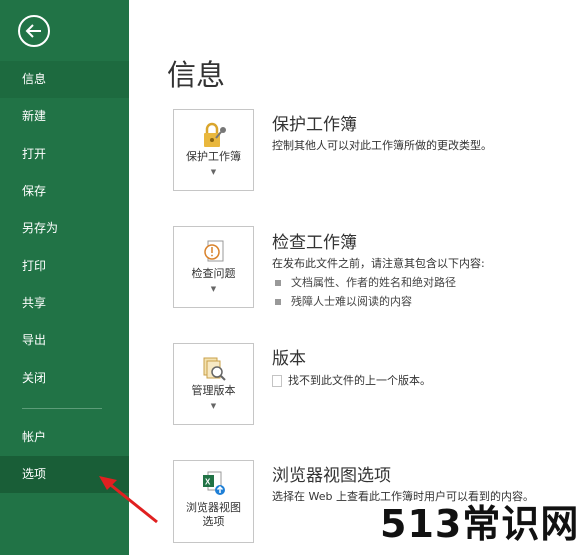 The width and height of the screenshot is (581, 555). Describe the element at coordinates (213, 251) in the screenshot. I see `inspect-document-icon` at that location.